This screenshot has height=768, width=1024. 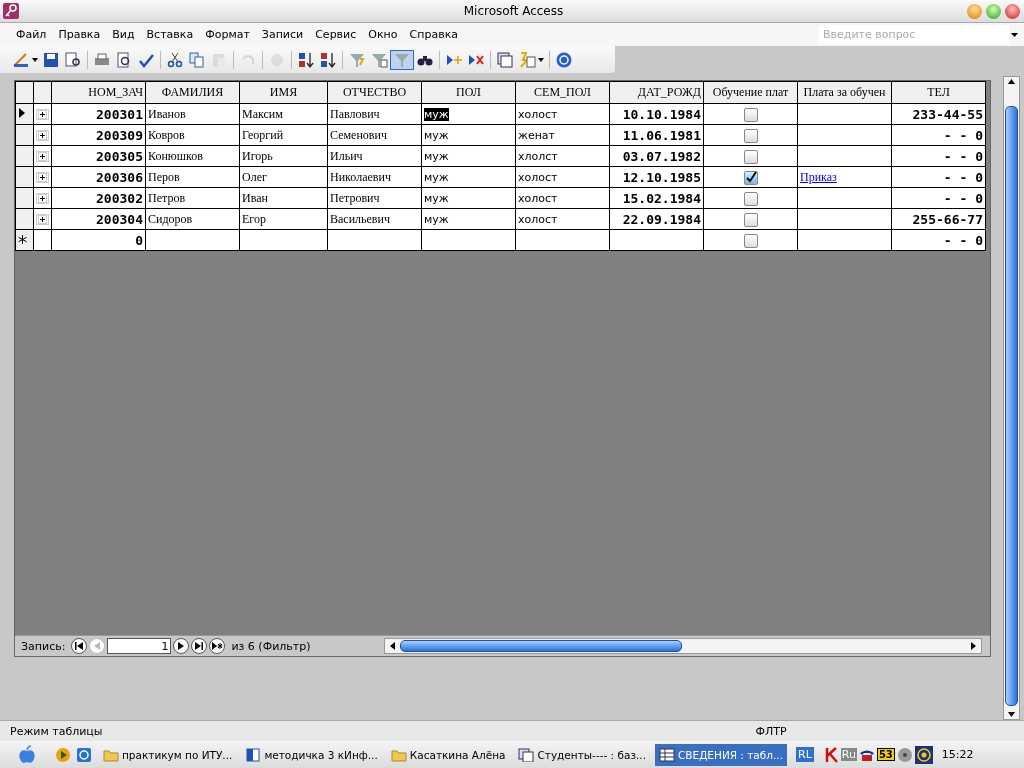 I want to click on status-text: Режим таблицы, so click(x=56, y=731).